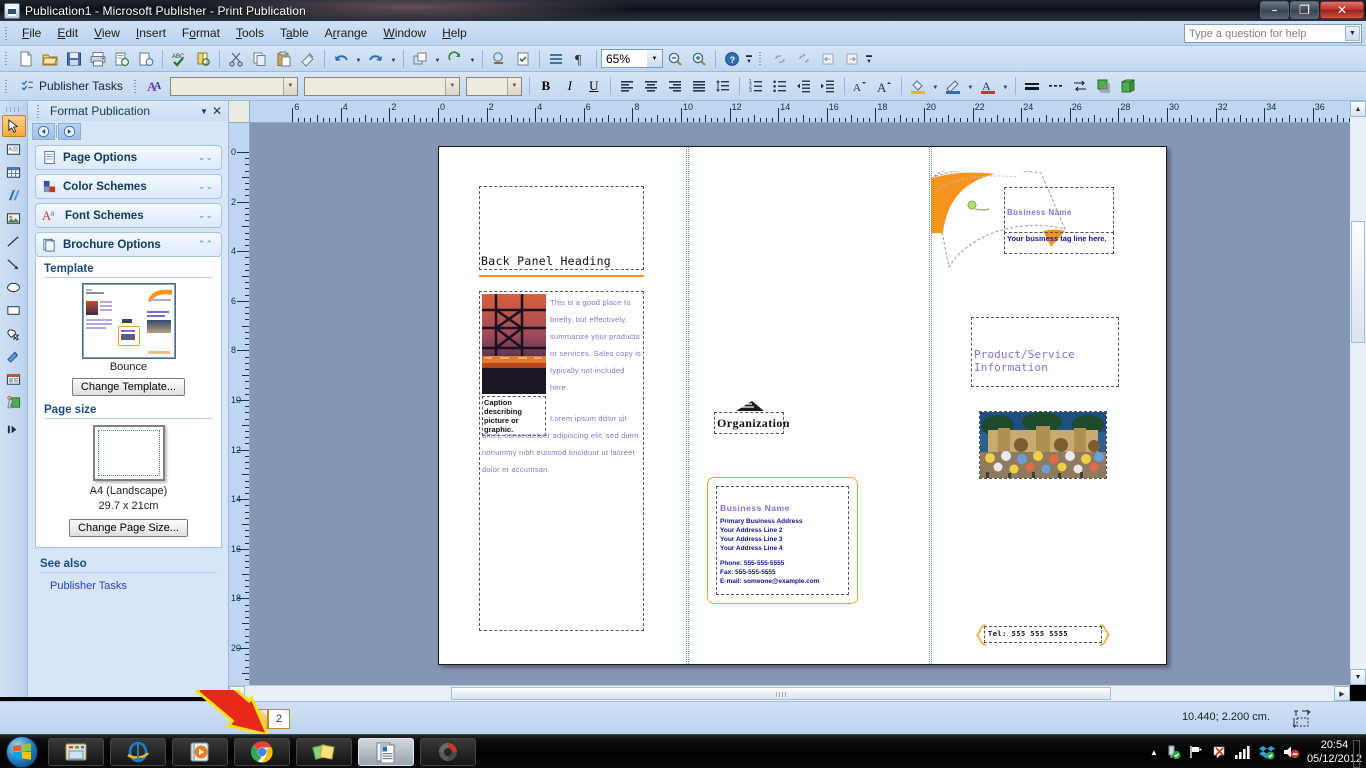 Image resolution: width=1366 pixels, height=768 pixels. Describe the element at coordinates (988, 86) in the screenshot. I see `font-color-icon: A` at that location.